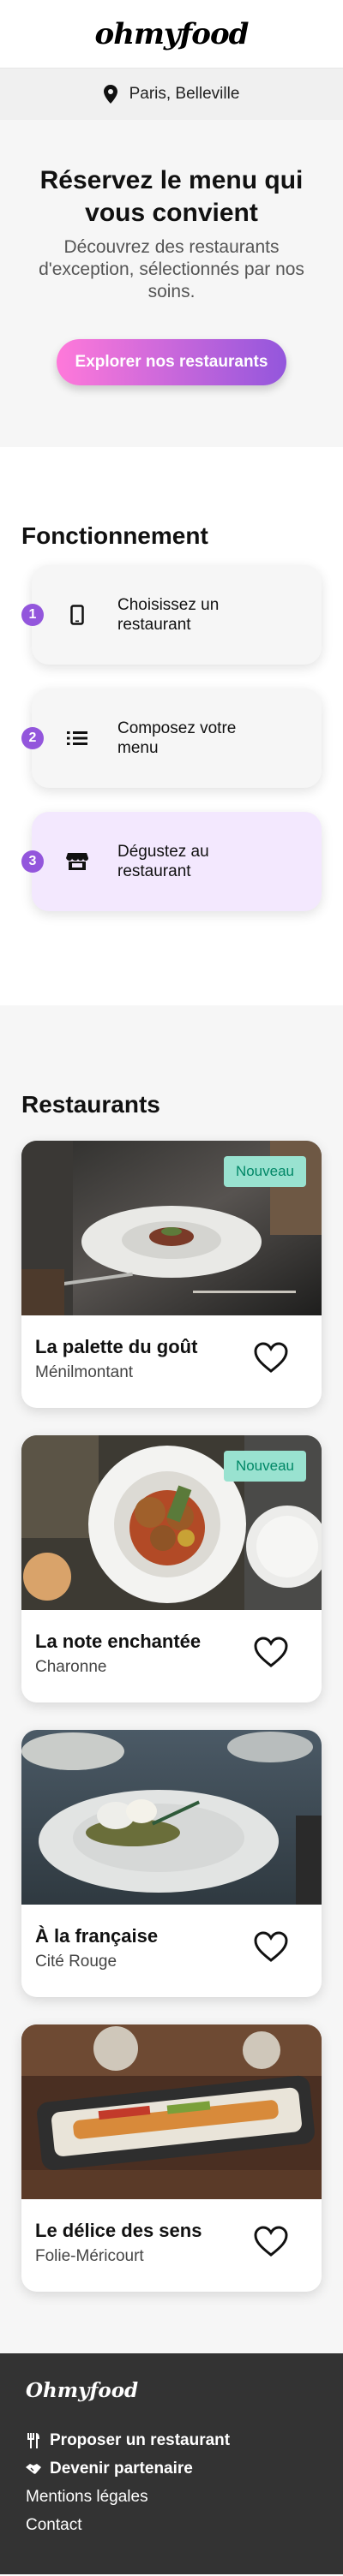  I want to click on restaurant-info: La note enchantée Charonne, so click(171, 1656).